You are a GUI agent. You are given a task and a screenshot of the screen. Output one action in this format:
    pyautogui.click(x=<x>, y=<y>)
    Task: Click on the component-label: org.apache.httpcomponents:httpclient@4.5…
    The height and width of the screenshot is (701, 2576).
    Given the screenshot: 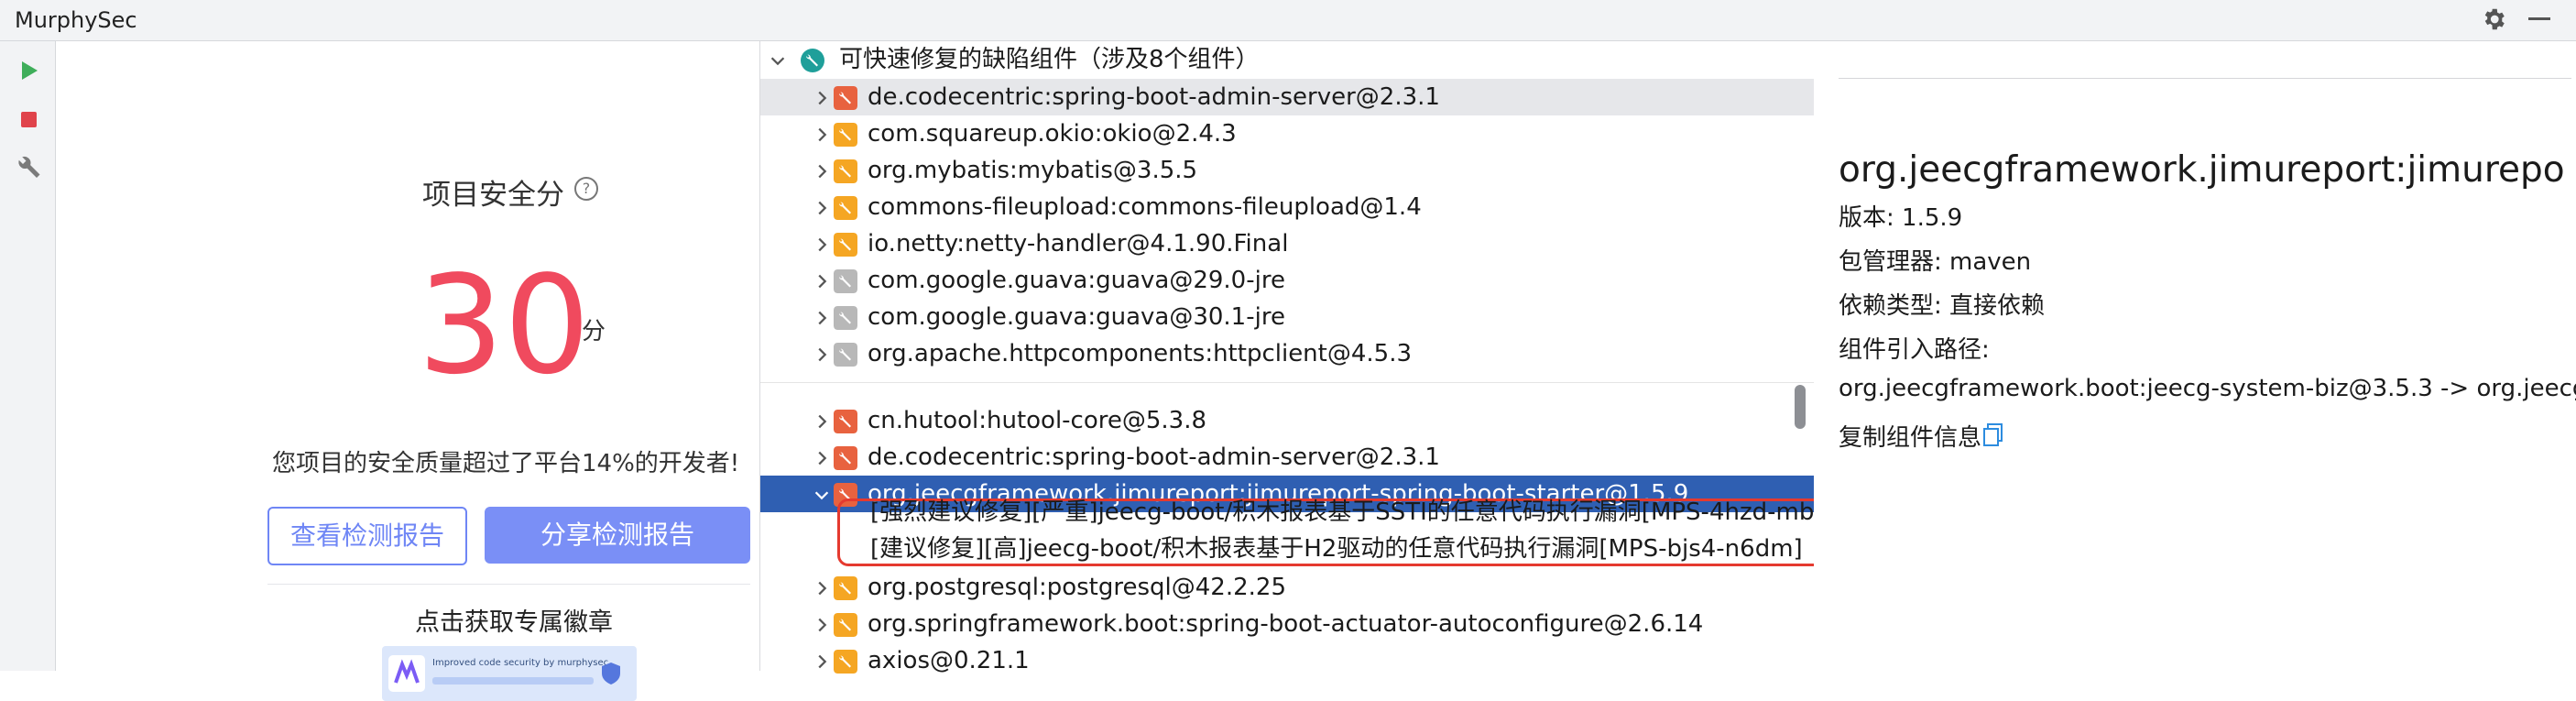 What is the action you would take?
    pyautogui.click(x=1141, y=353)
    